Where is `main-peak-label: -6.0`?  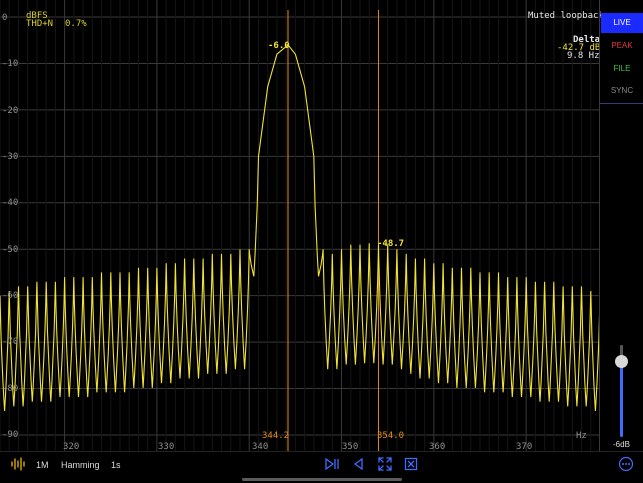 main-peak-label: -6.0 is located at coordinates (279, 46).